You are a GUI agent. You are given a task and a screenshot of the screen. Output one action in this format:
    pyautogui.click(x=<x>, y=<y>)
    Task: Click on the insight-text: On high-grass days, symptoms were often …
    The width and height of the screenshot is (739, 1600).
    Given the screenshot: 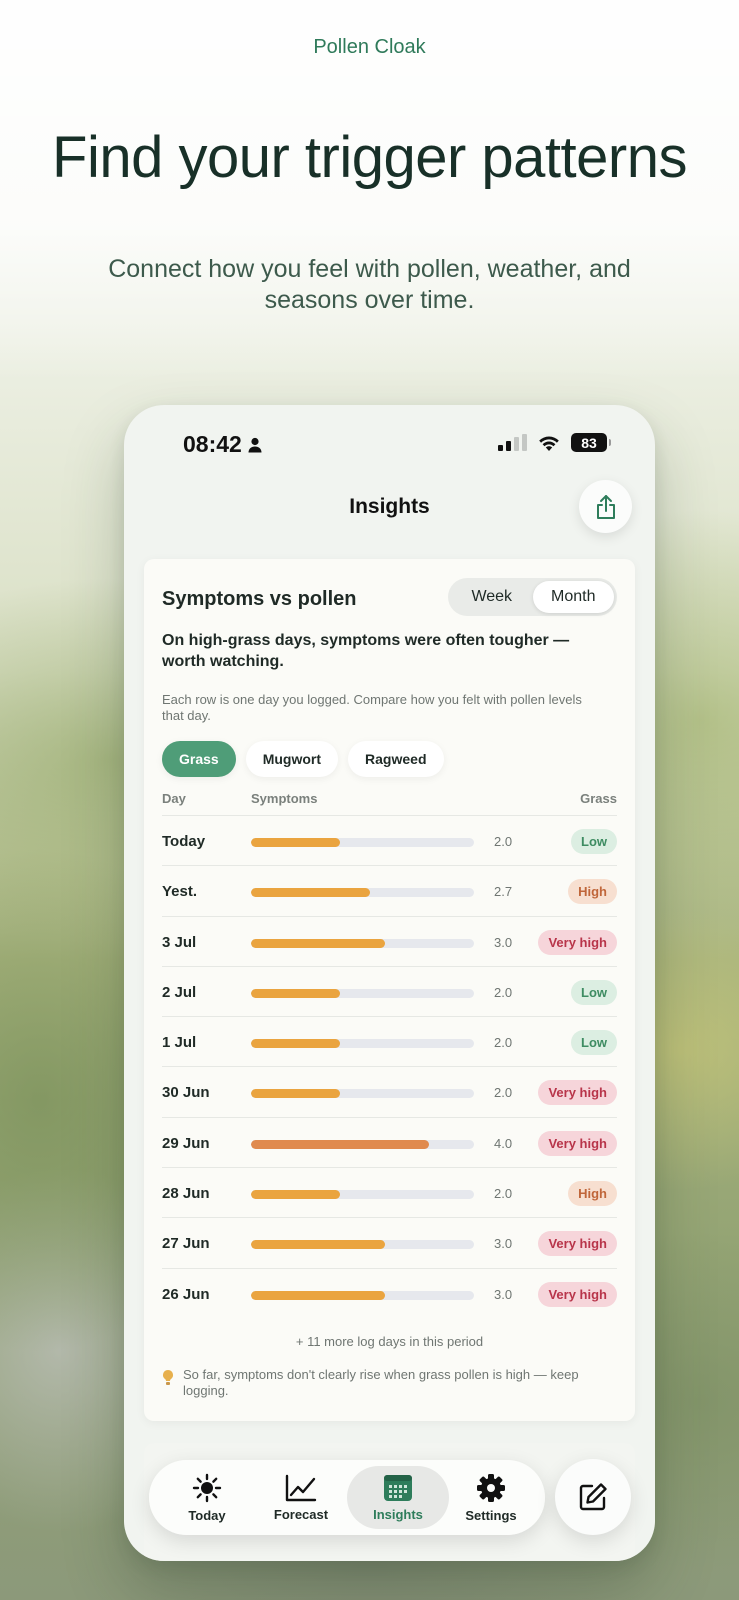 What is the action you would take?
    pyautogui.click(x=366, y=651)
    